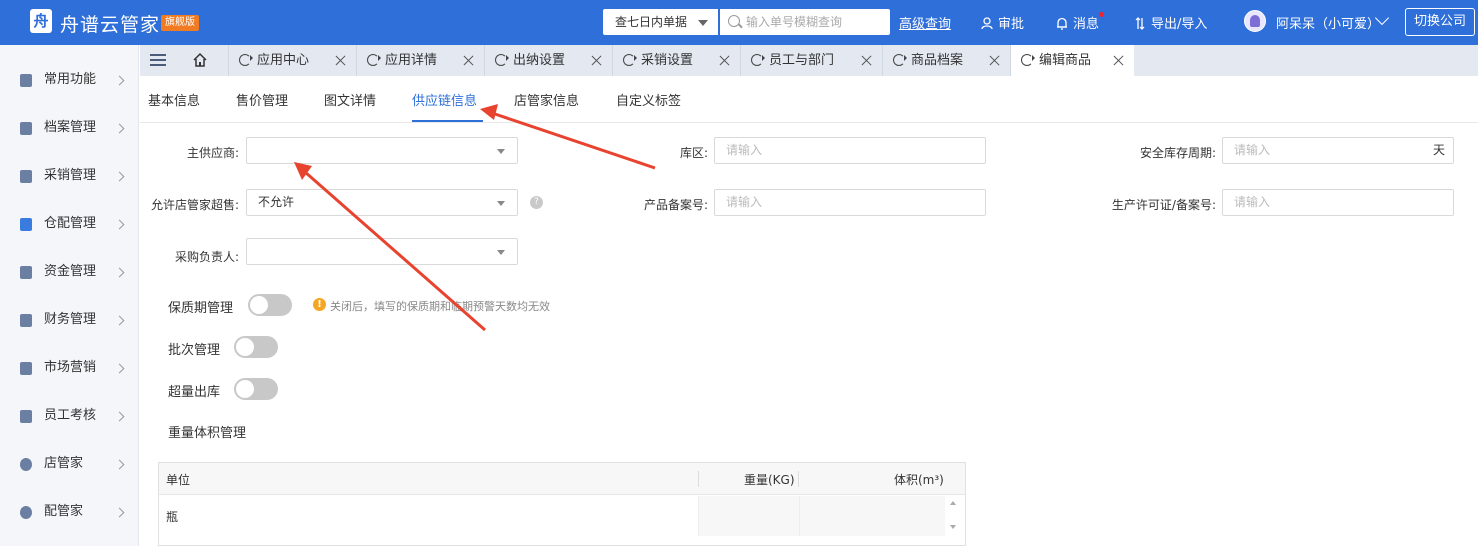  What do you see at coordinates (178, 480) in the screenshot?
I see `column-header-unit: 单位` at bounding box center [178, 480].